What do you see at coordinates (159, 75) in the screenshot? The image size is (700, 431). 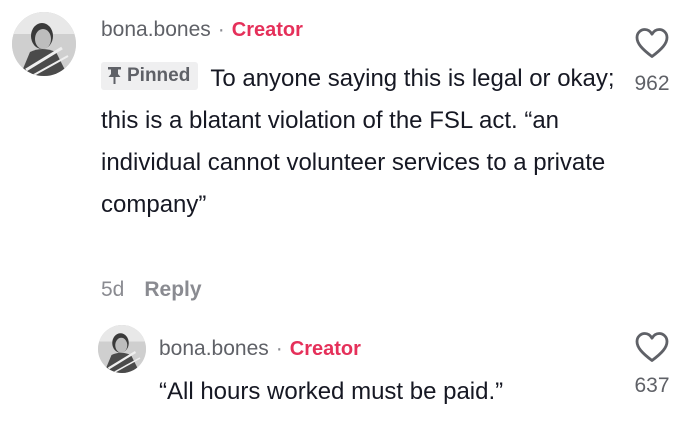 I see `pinned-label: Pinned` at bounding box center [159, 75].